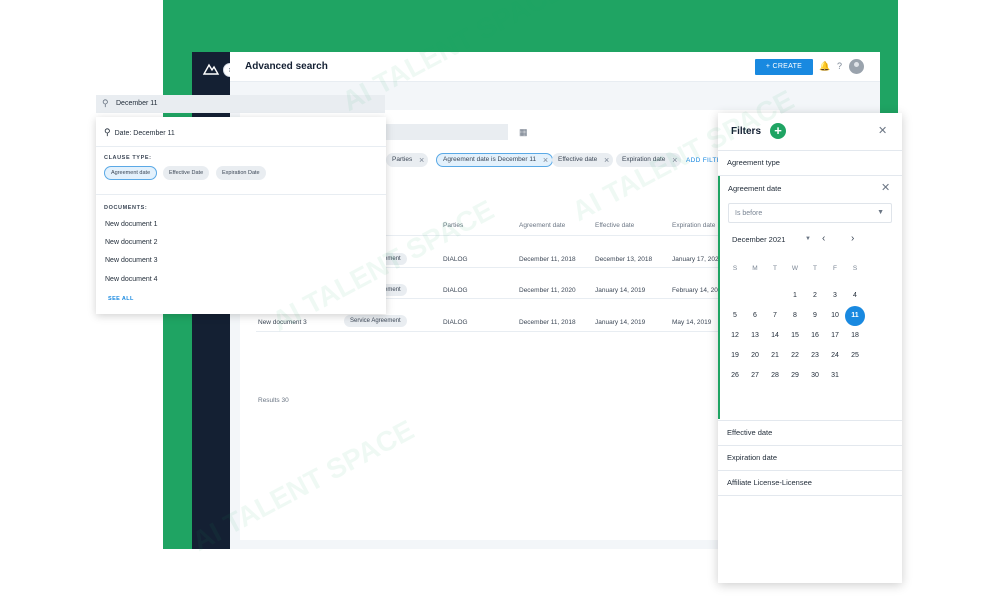 The width and height of the screenshot is (1000, 600). Describe the element at coordinates (644, 159) in the screenshot. I see `chip-label: Expiration date` at that location.